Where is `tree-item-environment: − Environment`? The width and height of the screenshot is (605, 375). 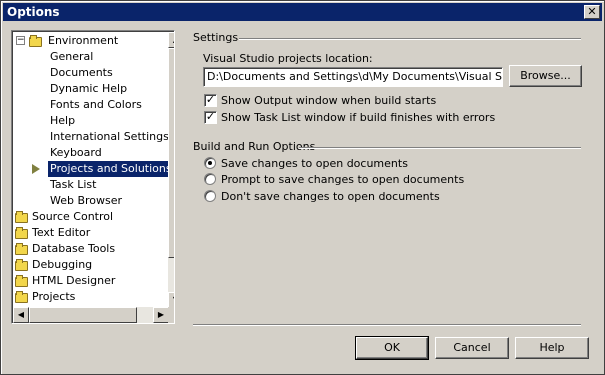 tree-item-environment: − Environment is located at coordinates (87, 41).